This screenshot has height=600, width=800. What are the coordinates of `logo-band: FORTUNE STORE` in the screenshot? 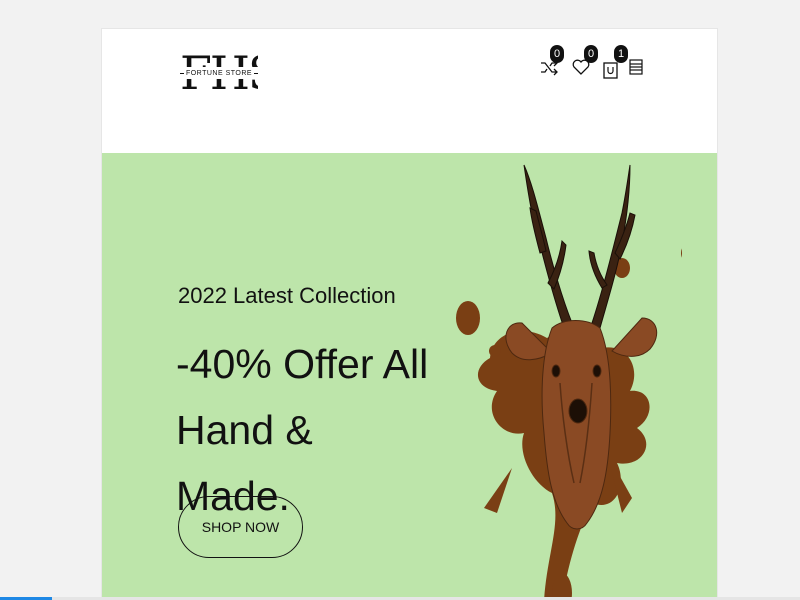 It's located at (219, 73).